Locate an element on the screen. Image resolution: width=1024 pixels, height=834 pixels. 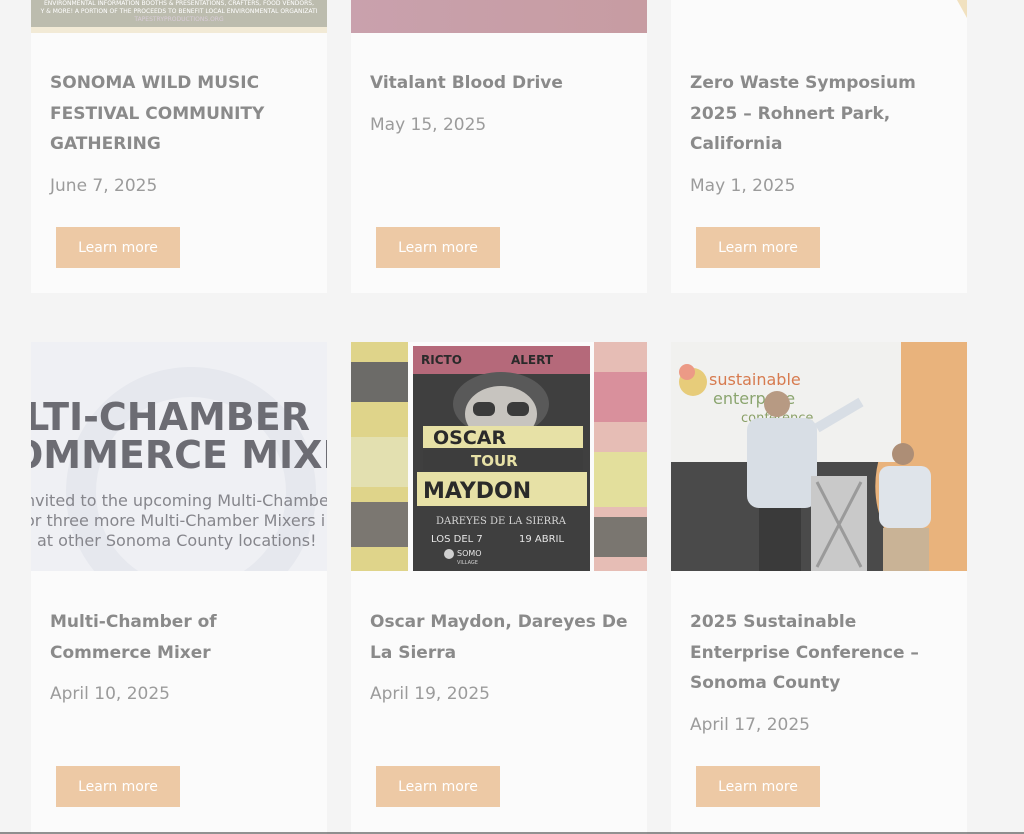
poster-text: OSCAR is located at coordinates (469, 438).